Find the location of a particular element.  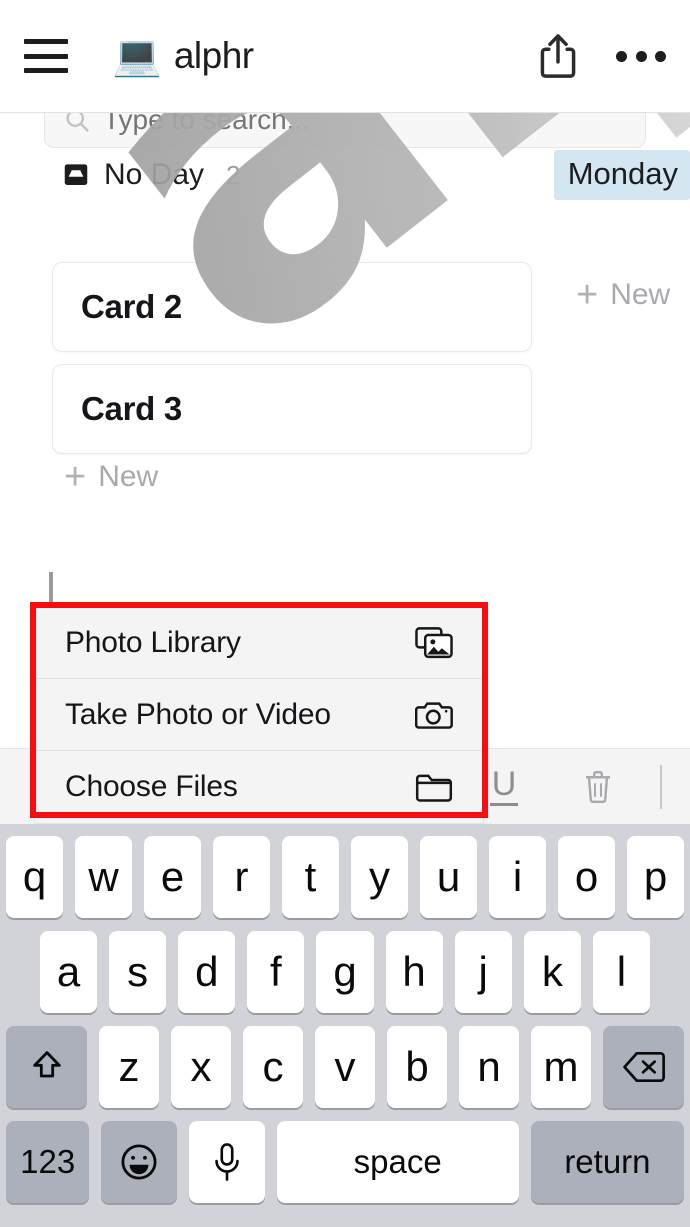

column-title: No Day is located at coordinates (154, 174).